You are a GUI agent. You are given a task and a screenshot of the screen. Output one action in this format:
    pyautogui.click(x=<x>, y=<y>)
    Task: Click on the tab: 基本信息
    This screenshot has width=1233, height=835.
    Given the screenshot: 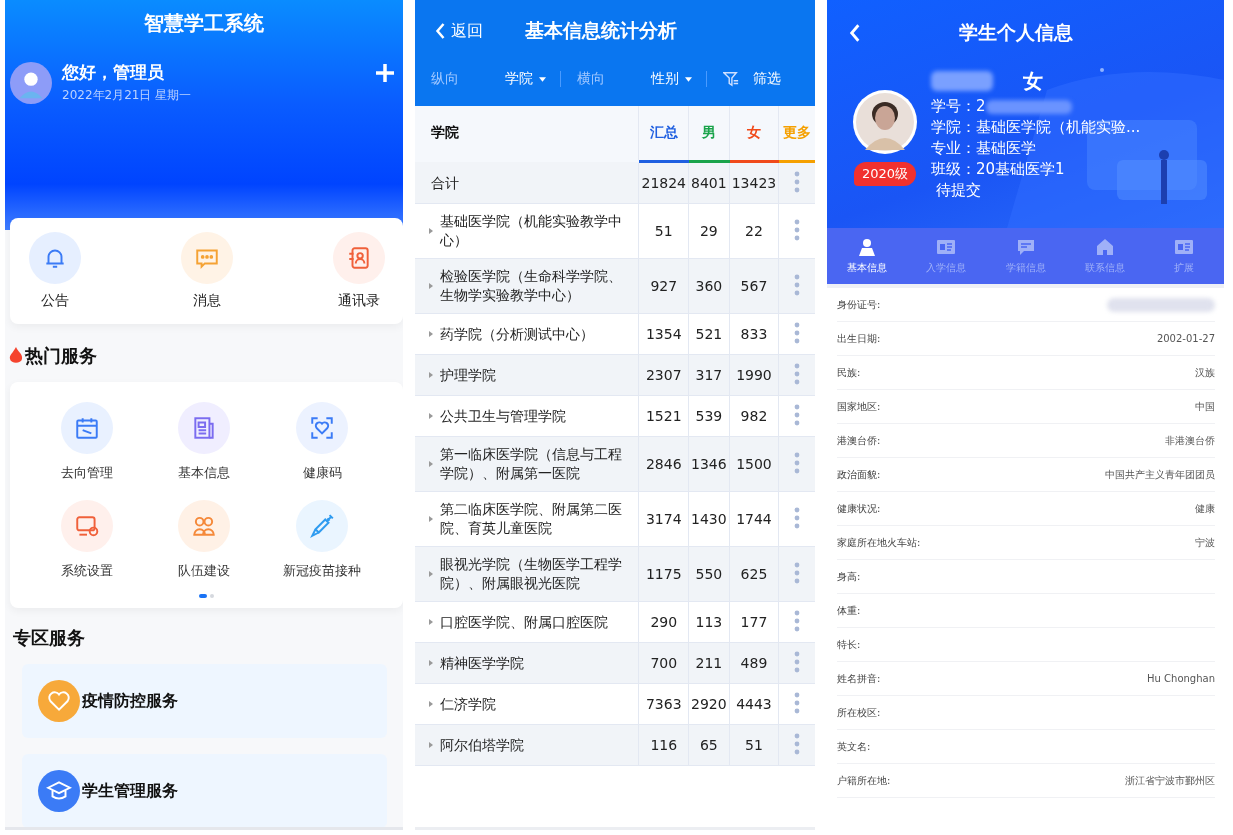 What is the action you would take?
    pyautogui.click(x=867, y=256)
    